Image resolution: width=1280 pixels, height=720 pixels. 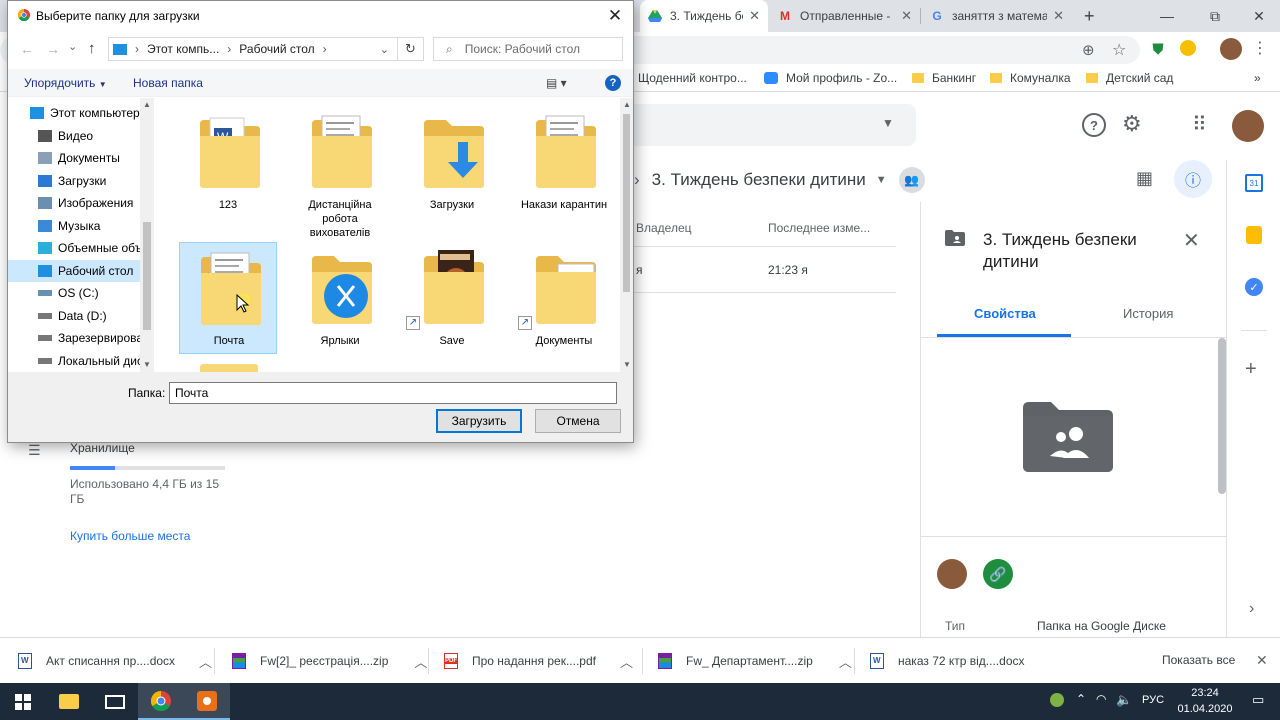 What do you see at coordinates (65, 83) in the screenshot?
I see `organize-menu: Упорядочить ▼` at bounding box center [65, 83].